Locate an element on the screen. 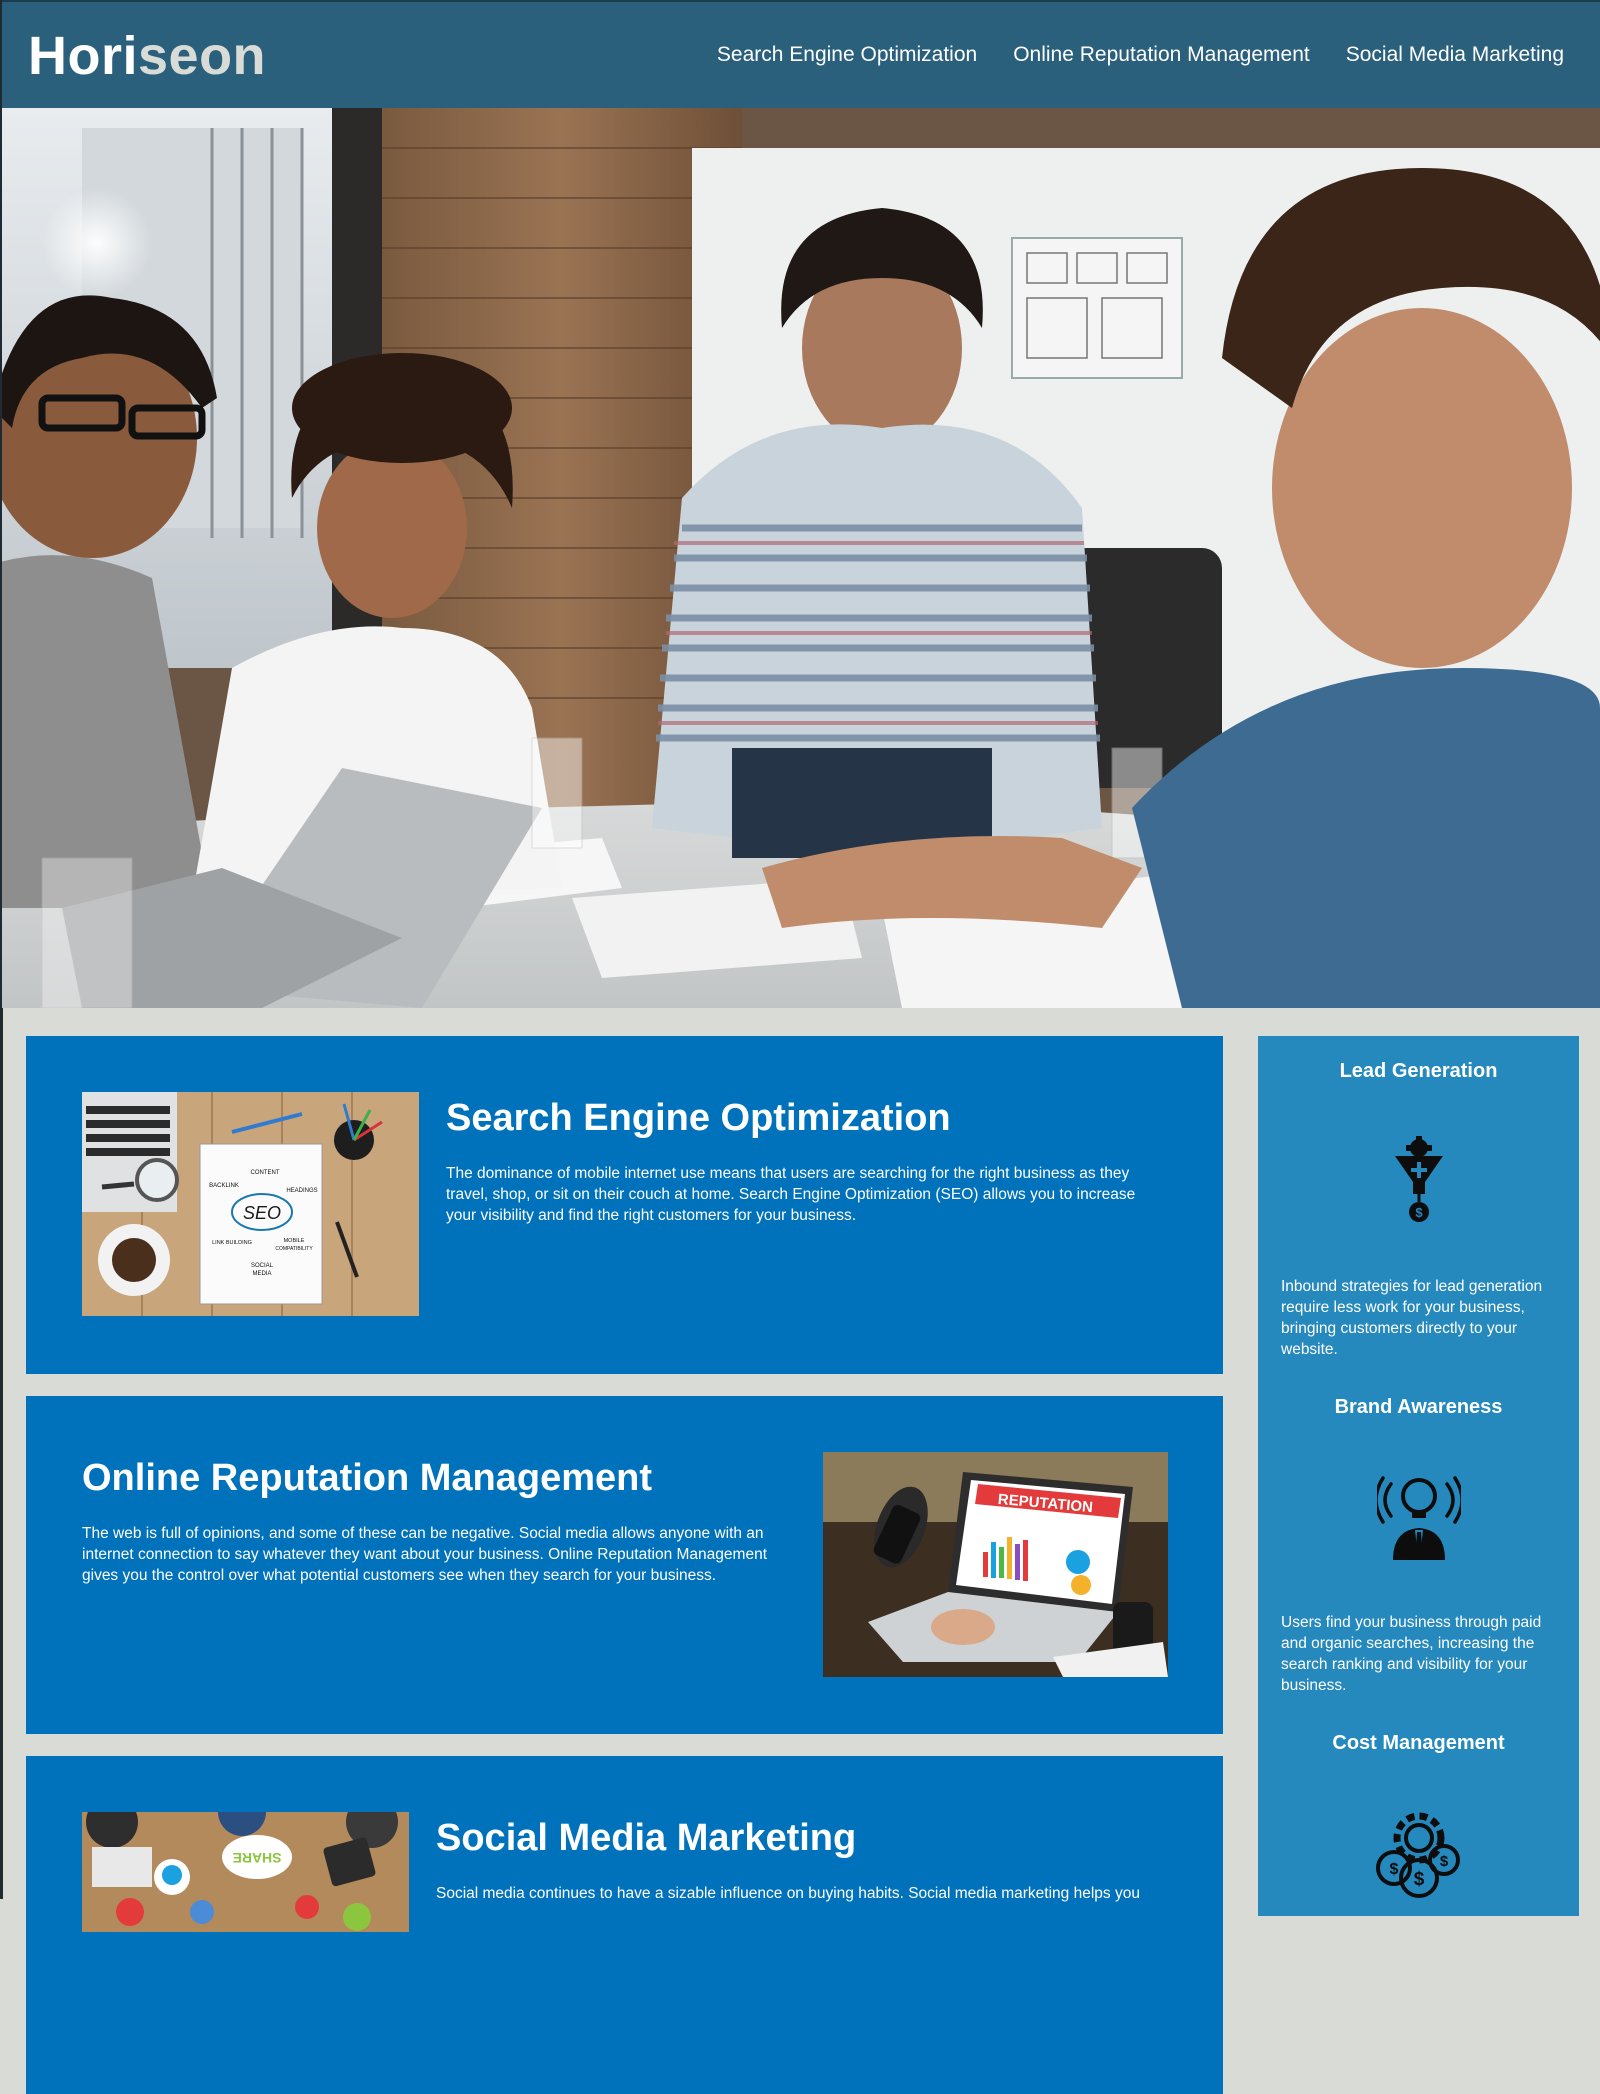 This screenshot has height=2094, width=1600. cost-management-gear-coins-icon: $ $ $ is located at coordinates (1418, 1853).